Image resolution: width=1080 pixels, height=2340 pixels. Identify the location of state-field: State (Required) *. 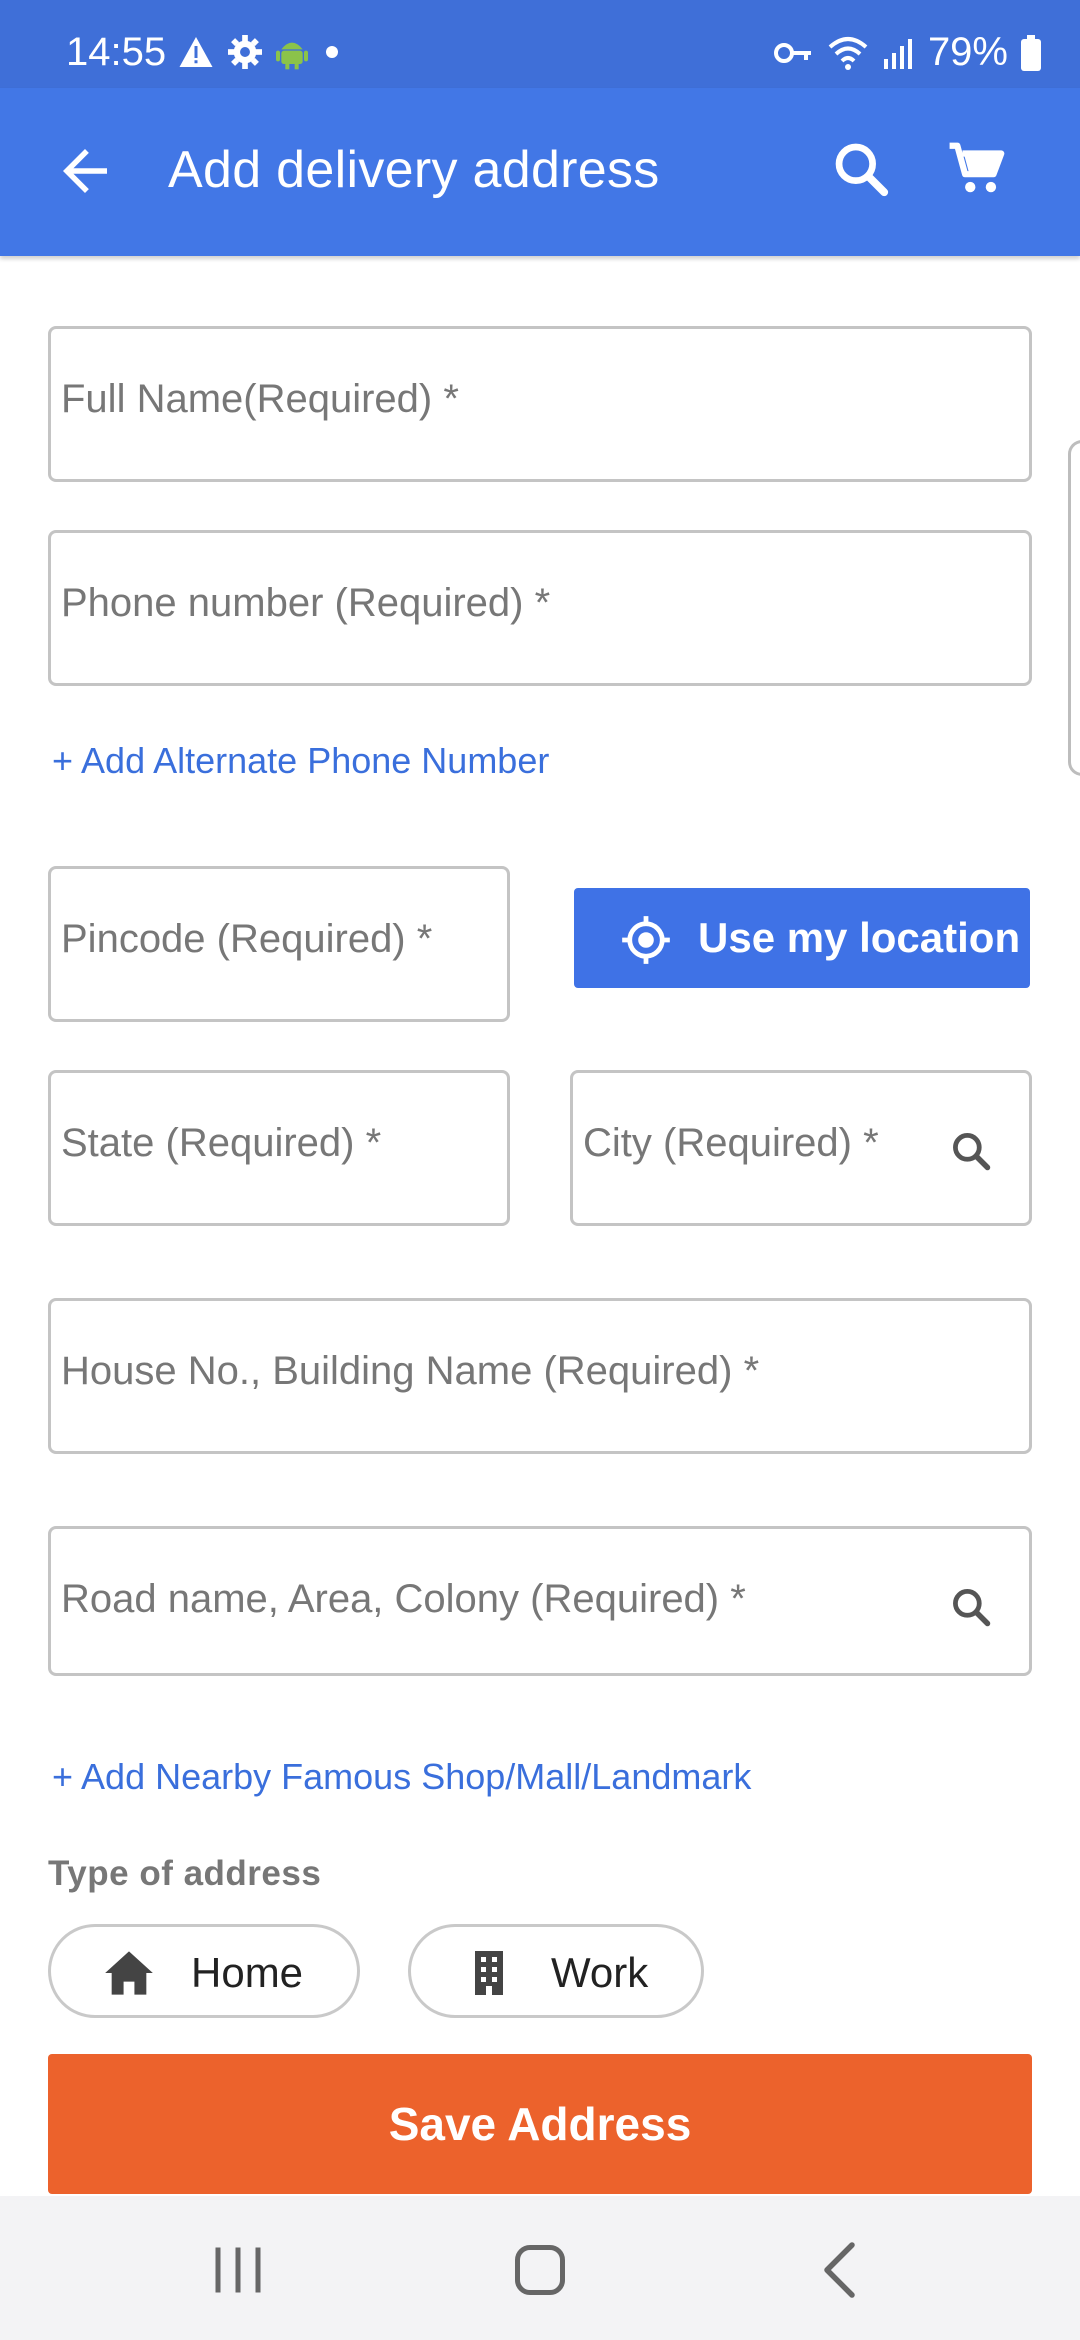
(279, 1148).